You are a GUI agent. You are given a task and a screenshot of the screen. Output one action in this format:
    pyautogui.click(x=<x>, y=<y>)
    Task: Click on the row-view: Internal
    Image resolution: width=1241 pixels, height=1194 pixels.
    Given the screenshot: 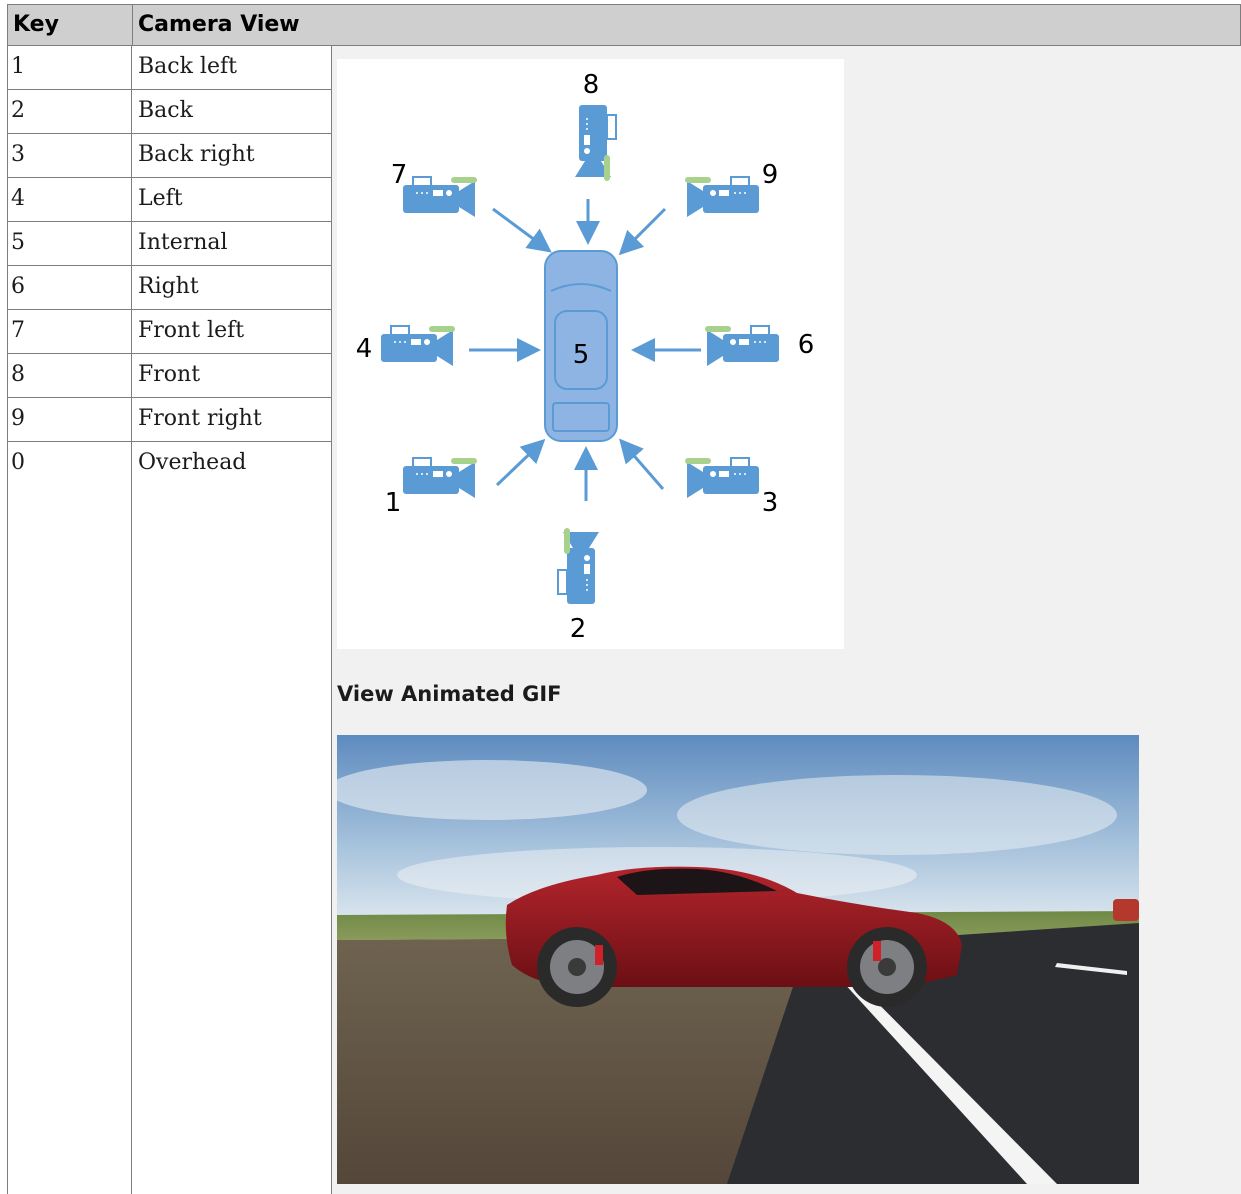 What is the action you would take?
    pyautogui.click(x=183, y=242)
    